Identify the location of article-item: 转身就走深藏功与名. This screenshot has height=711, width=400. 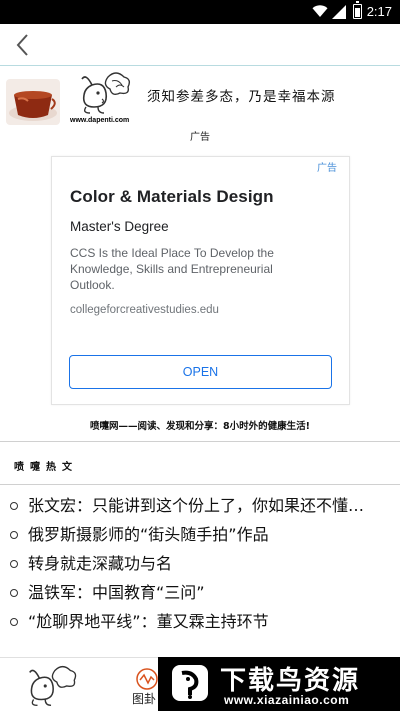
(202, 564).